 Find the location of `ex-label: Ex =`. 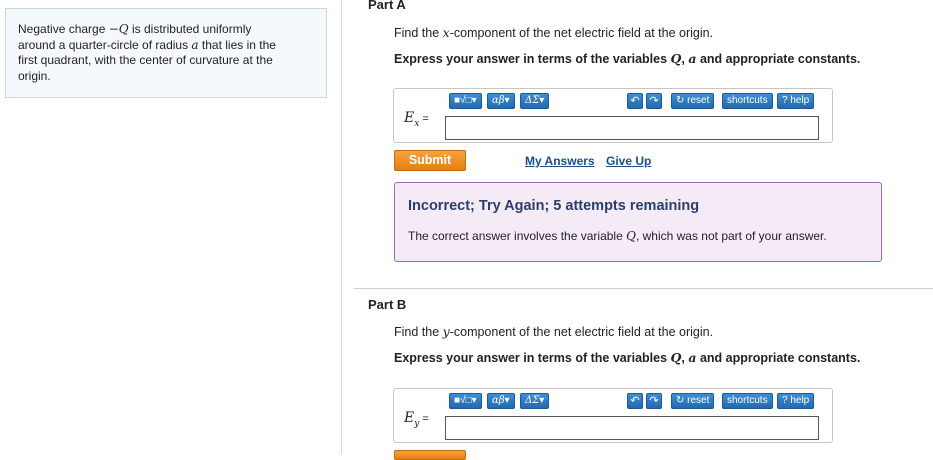

ex-label: Ex = is located at coordinates (416, 119).